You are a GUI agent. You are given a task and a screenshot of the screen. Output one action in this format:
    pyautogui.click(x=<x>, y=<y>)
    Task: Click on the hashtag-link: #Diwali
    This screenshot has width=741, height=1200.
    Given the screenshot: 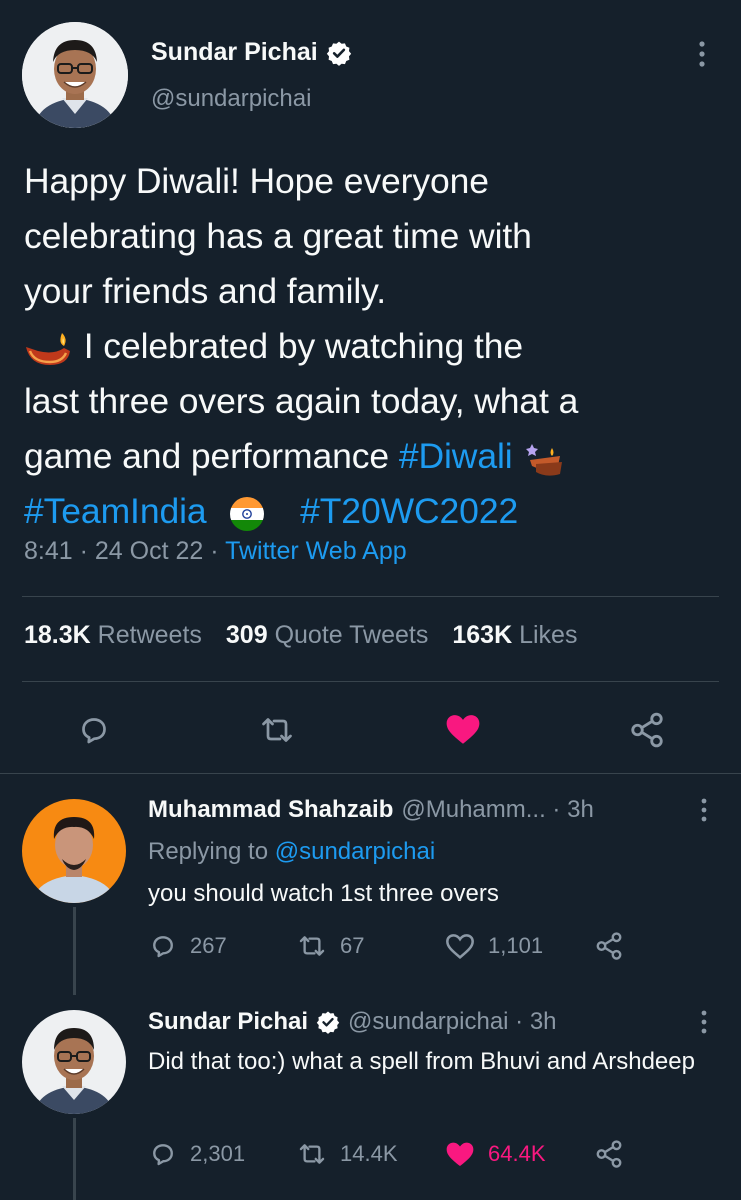 What is the action you would take?
    pyautogui.click(x=456, y=456)
    